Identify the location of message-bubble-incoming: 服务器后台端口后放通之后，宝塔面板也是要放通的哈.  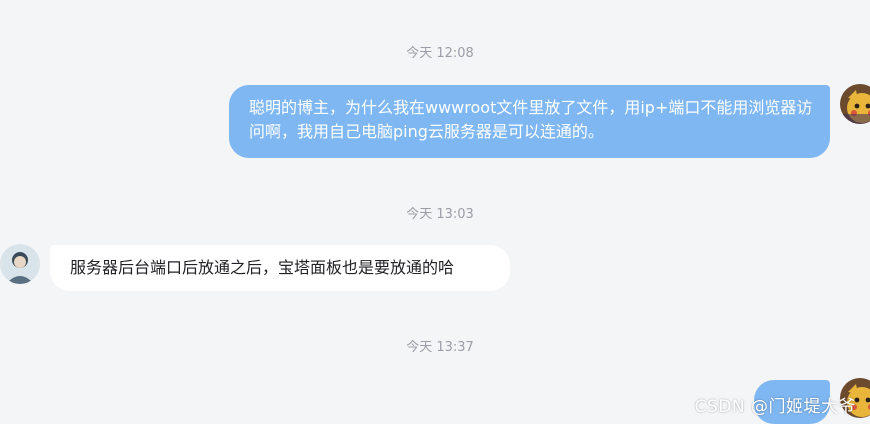
(280, 268).